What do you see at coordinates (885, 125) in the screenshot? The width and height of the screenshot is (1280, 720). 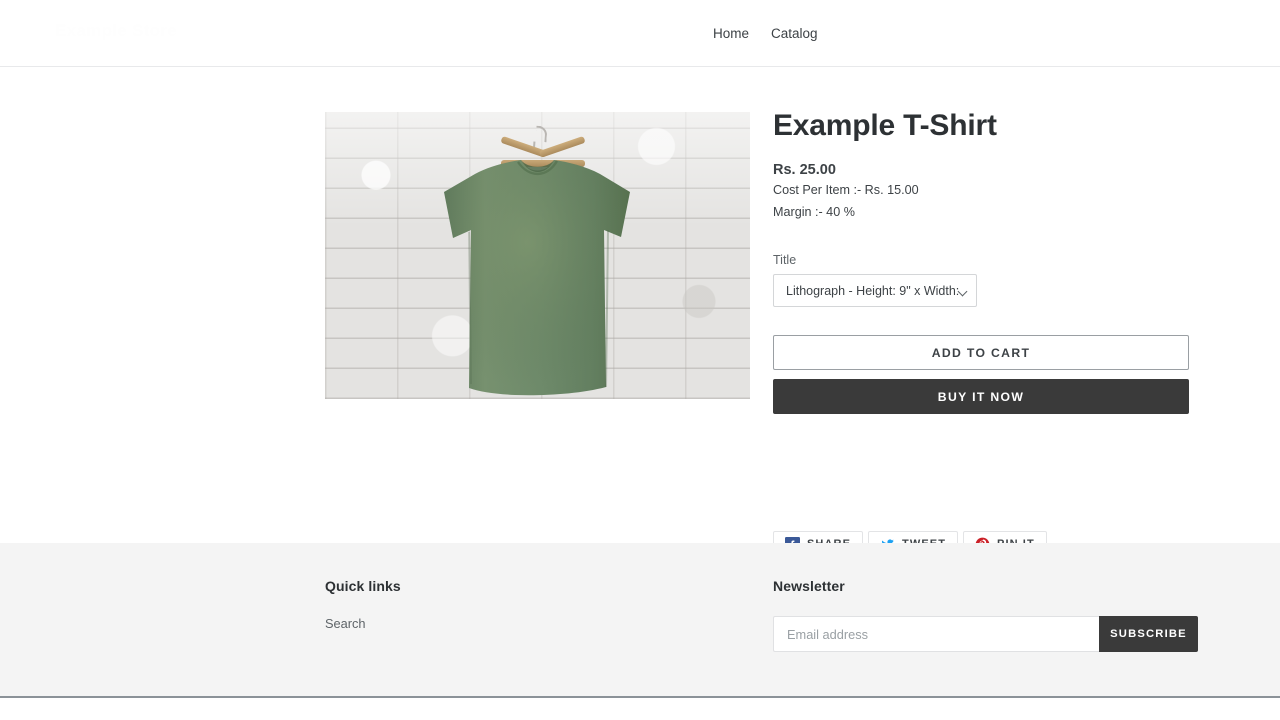 I see `product-title: Example T-Shirt` at bounding box center [885, 125].